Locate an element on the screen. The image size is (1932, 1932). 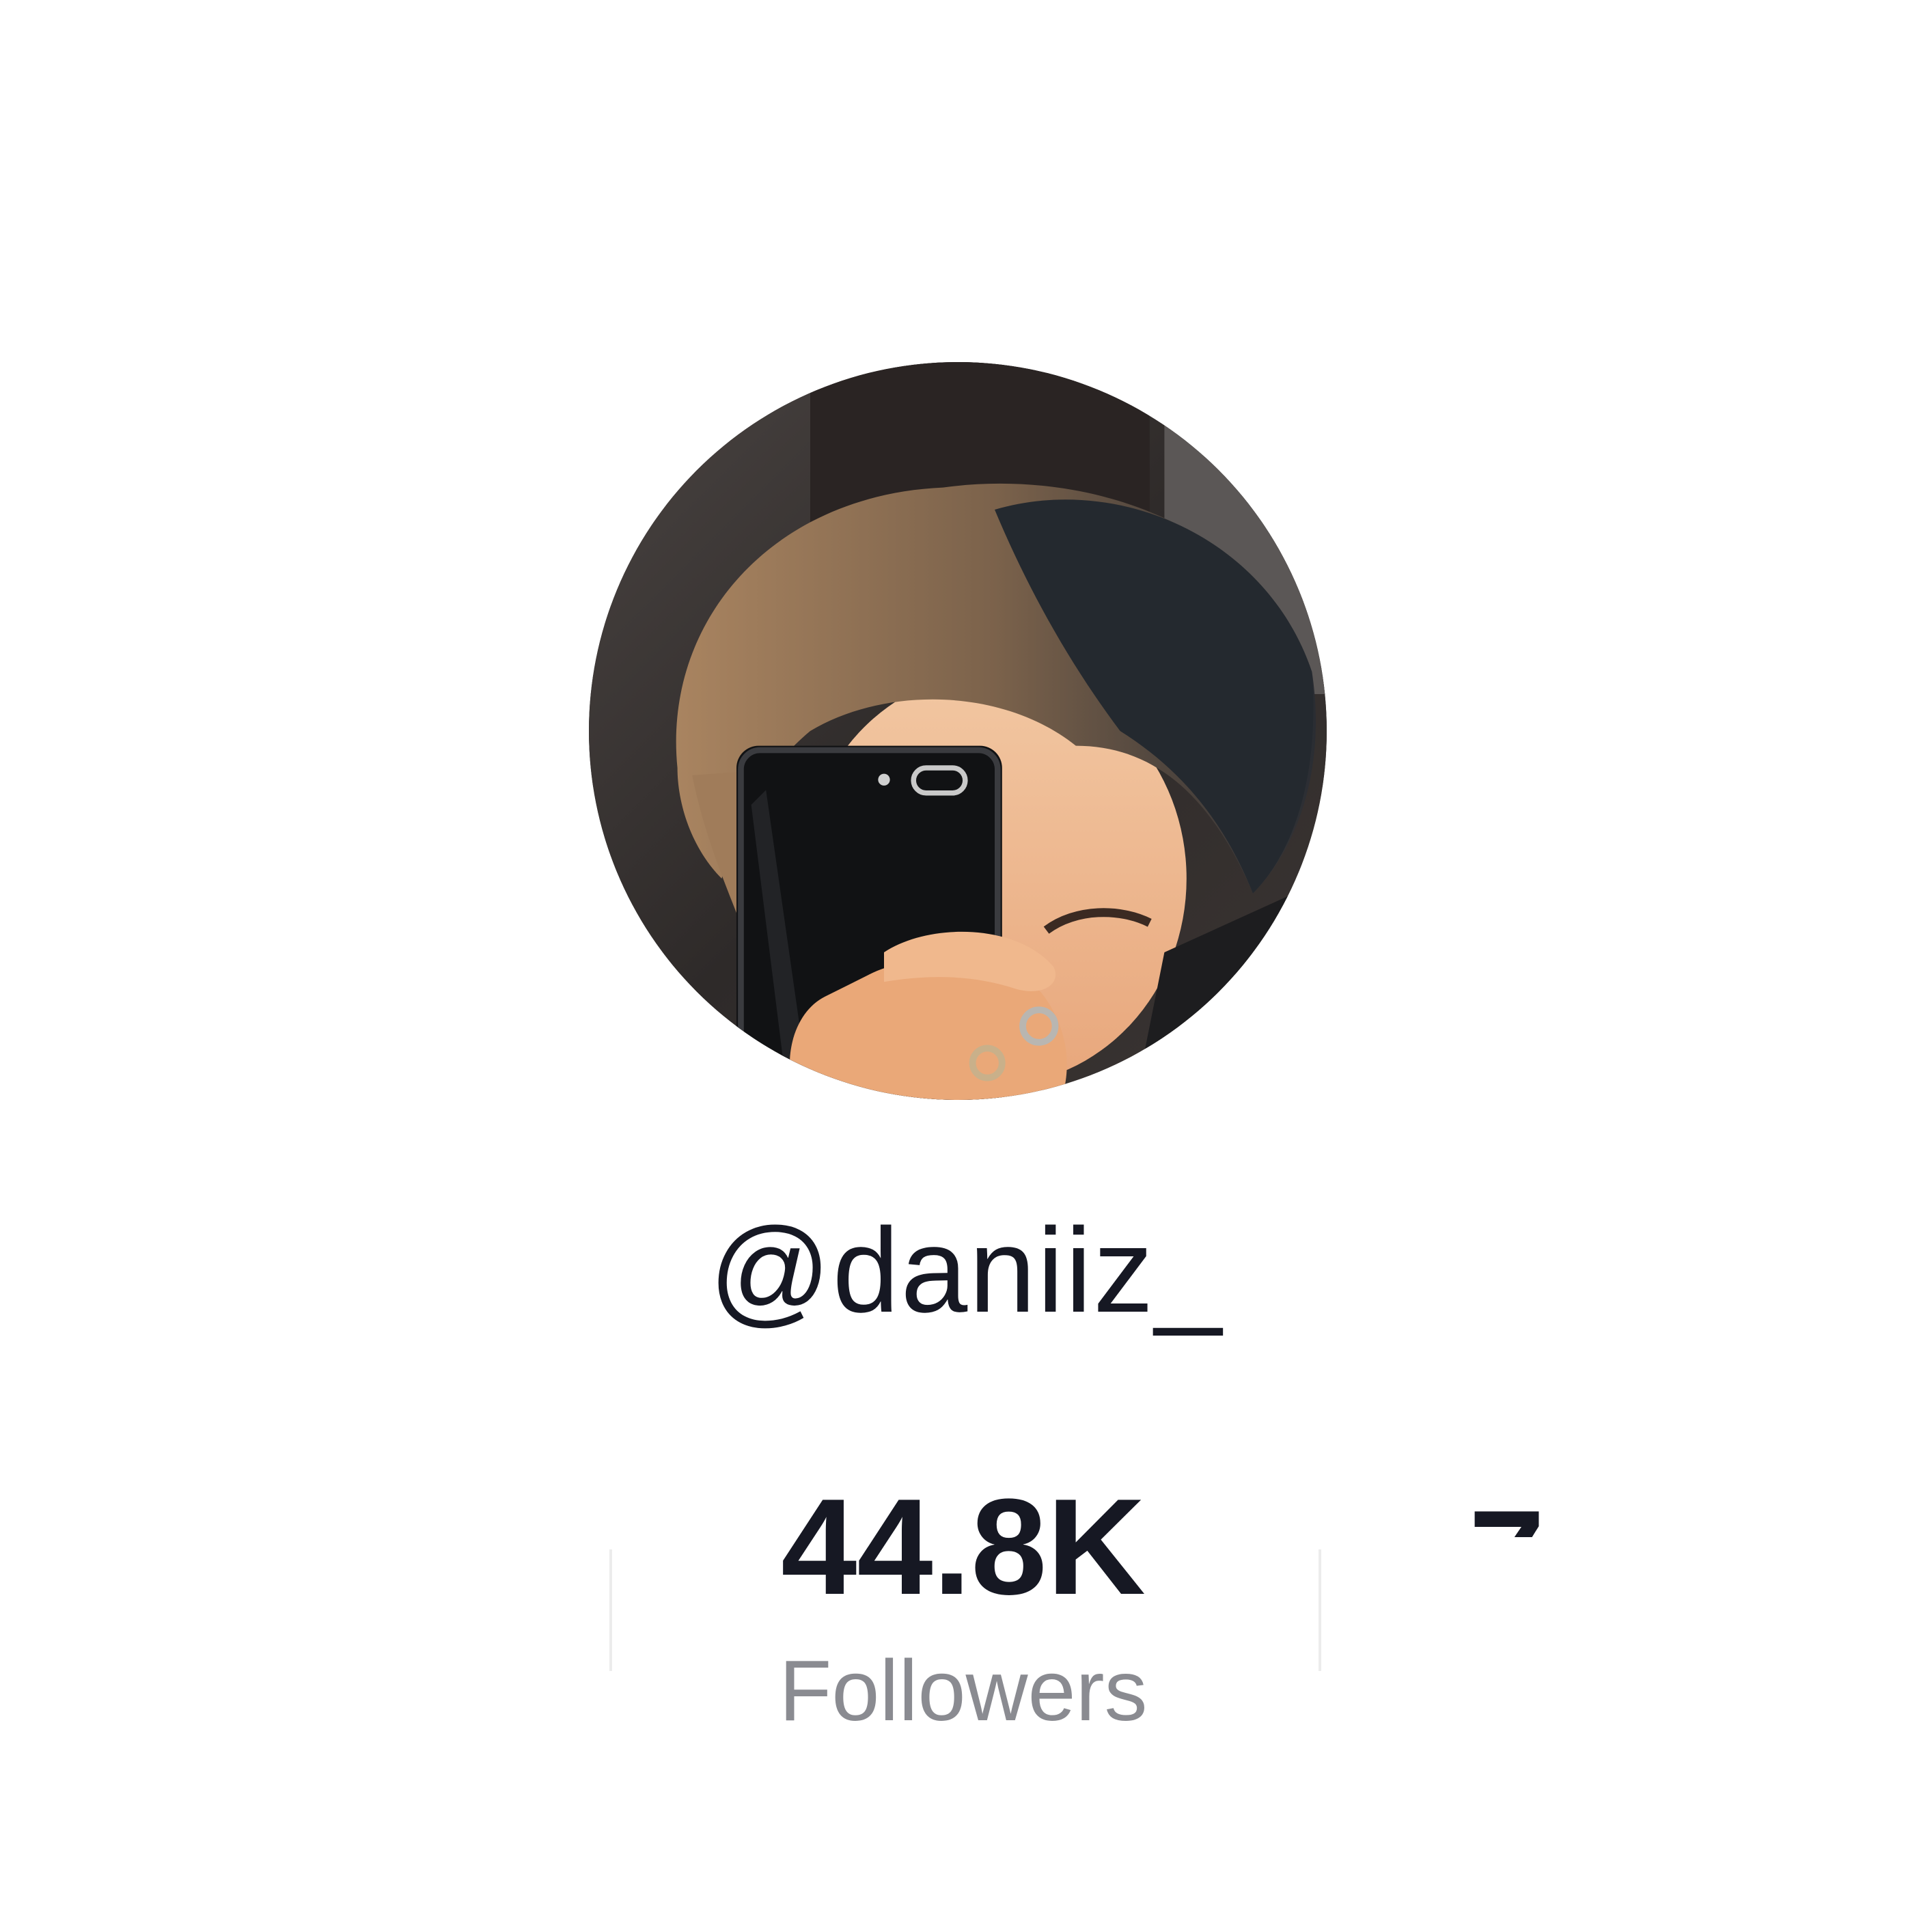
next-stat-count: 7 is located at coordinates (1510, 1511).